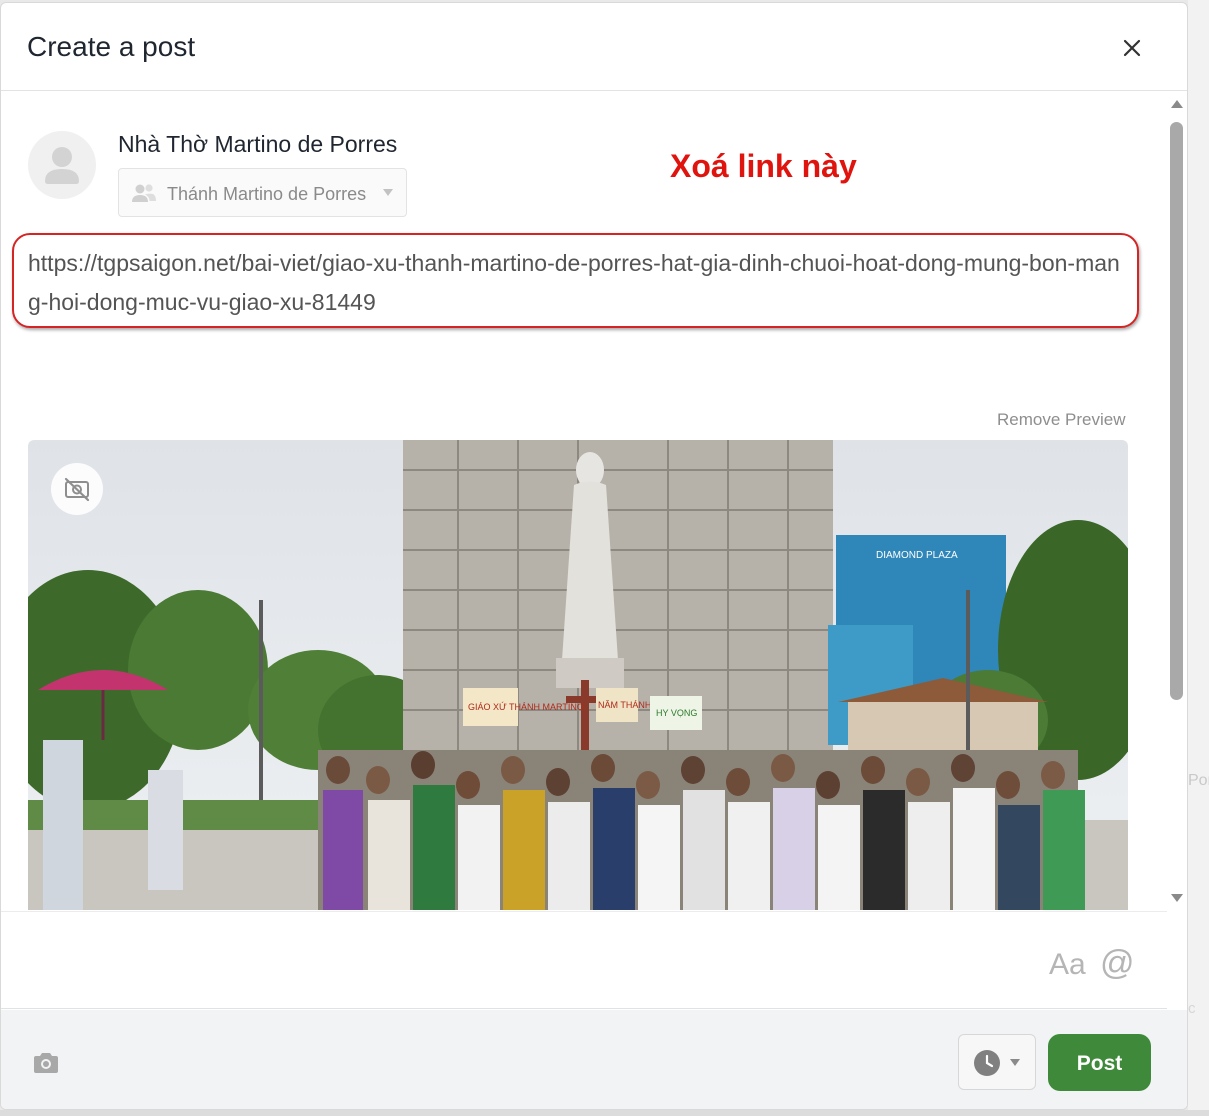 Image resolution: width=1209 pixels, height=1116 pixels. What do you see at coordinates (917, 555) in the screenshot?
I see `building-sign: DIAMOND PLAZA` at bounding box center [917, 555].